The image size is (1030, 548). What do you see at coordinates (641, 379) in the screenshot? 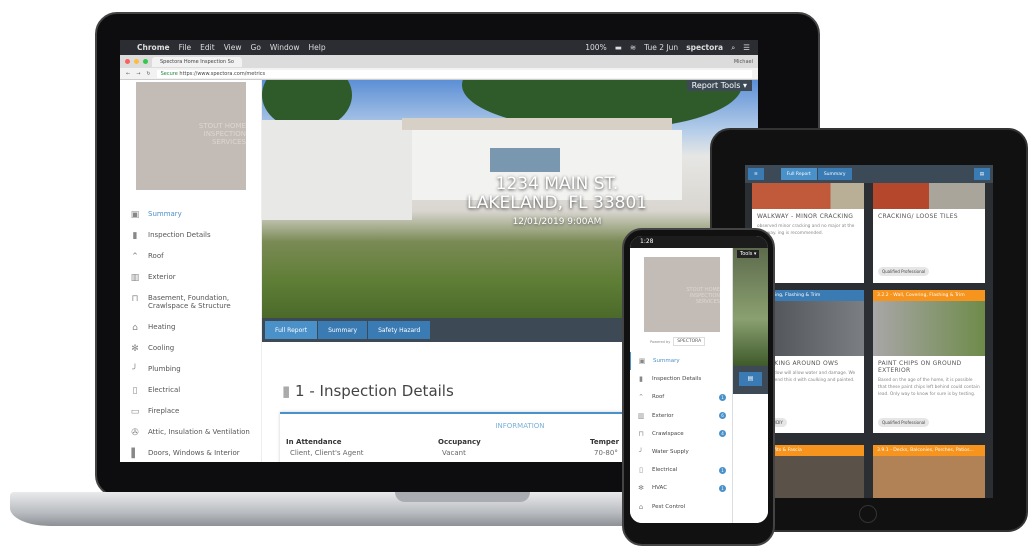
I see `clipboard-icon: ▮` at bounding box center [641, 379].